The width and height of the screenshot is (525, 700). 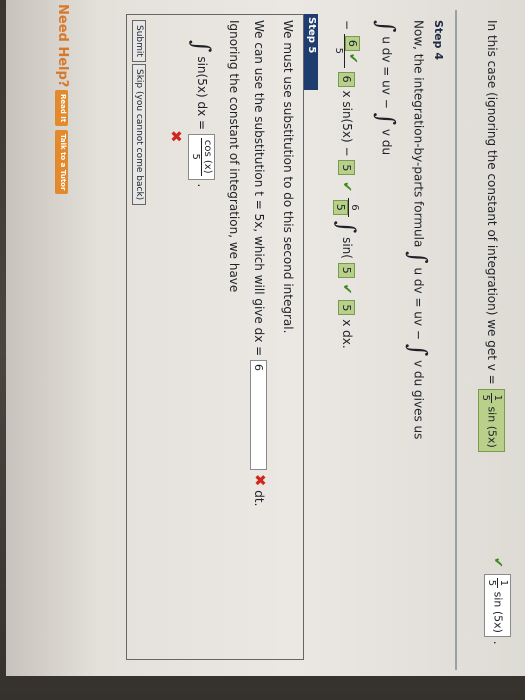 I want to click on step-formula-tail: v du, so click(x=386, y=142).